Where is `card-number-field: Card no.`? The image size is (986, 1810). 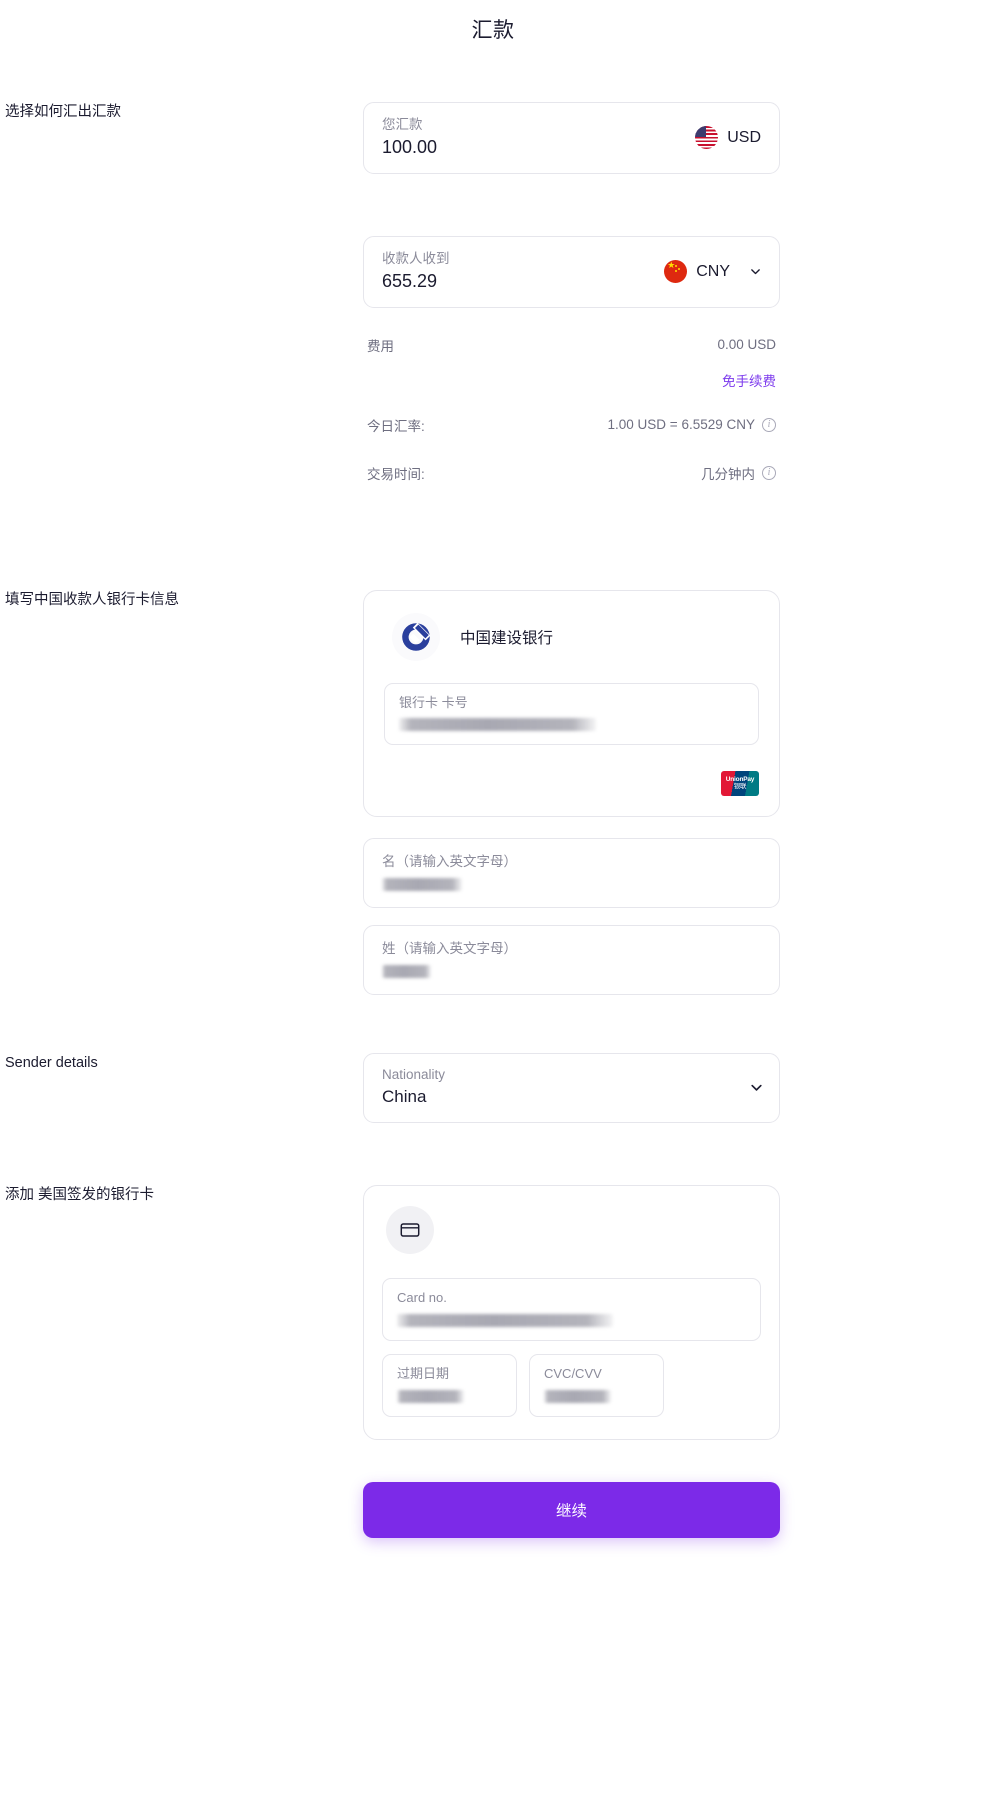
card-number-field: Card no. is located at coordinates (571, 1310).